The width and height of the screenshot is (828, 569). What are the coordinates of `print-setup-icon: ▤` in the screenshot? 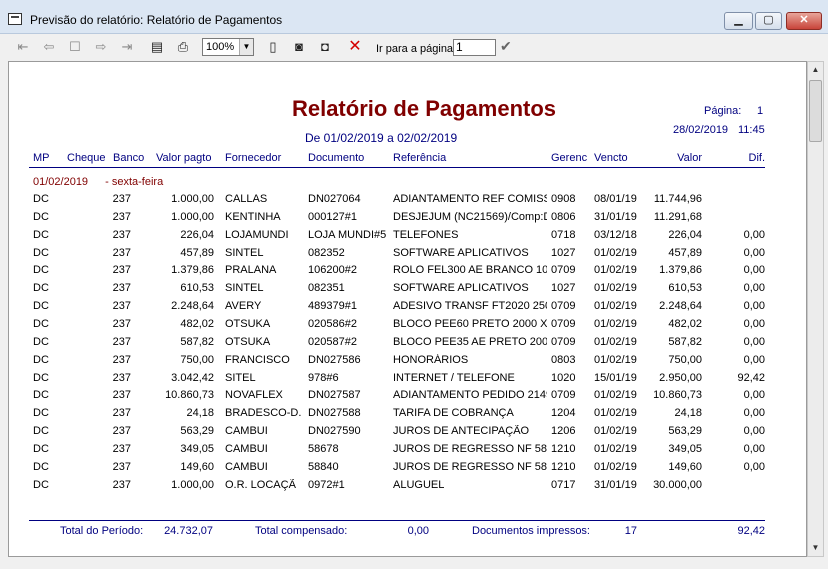 It's located at (157, 47).